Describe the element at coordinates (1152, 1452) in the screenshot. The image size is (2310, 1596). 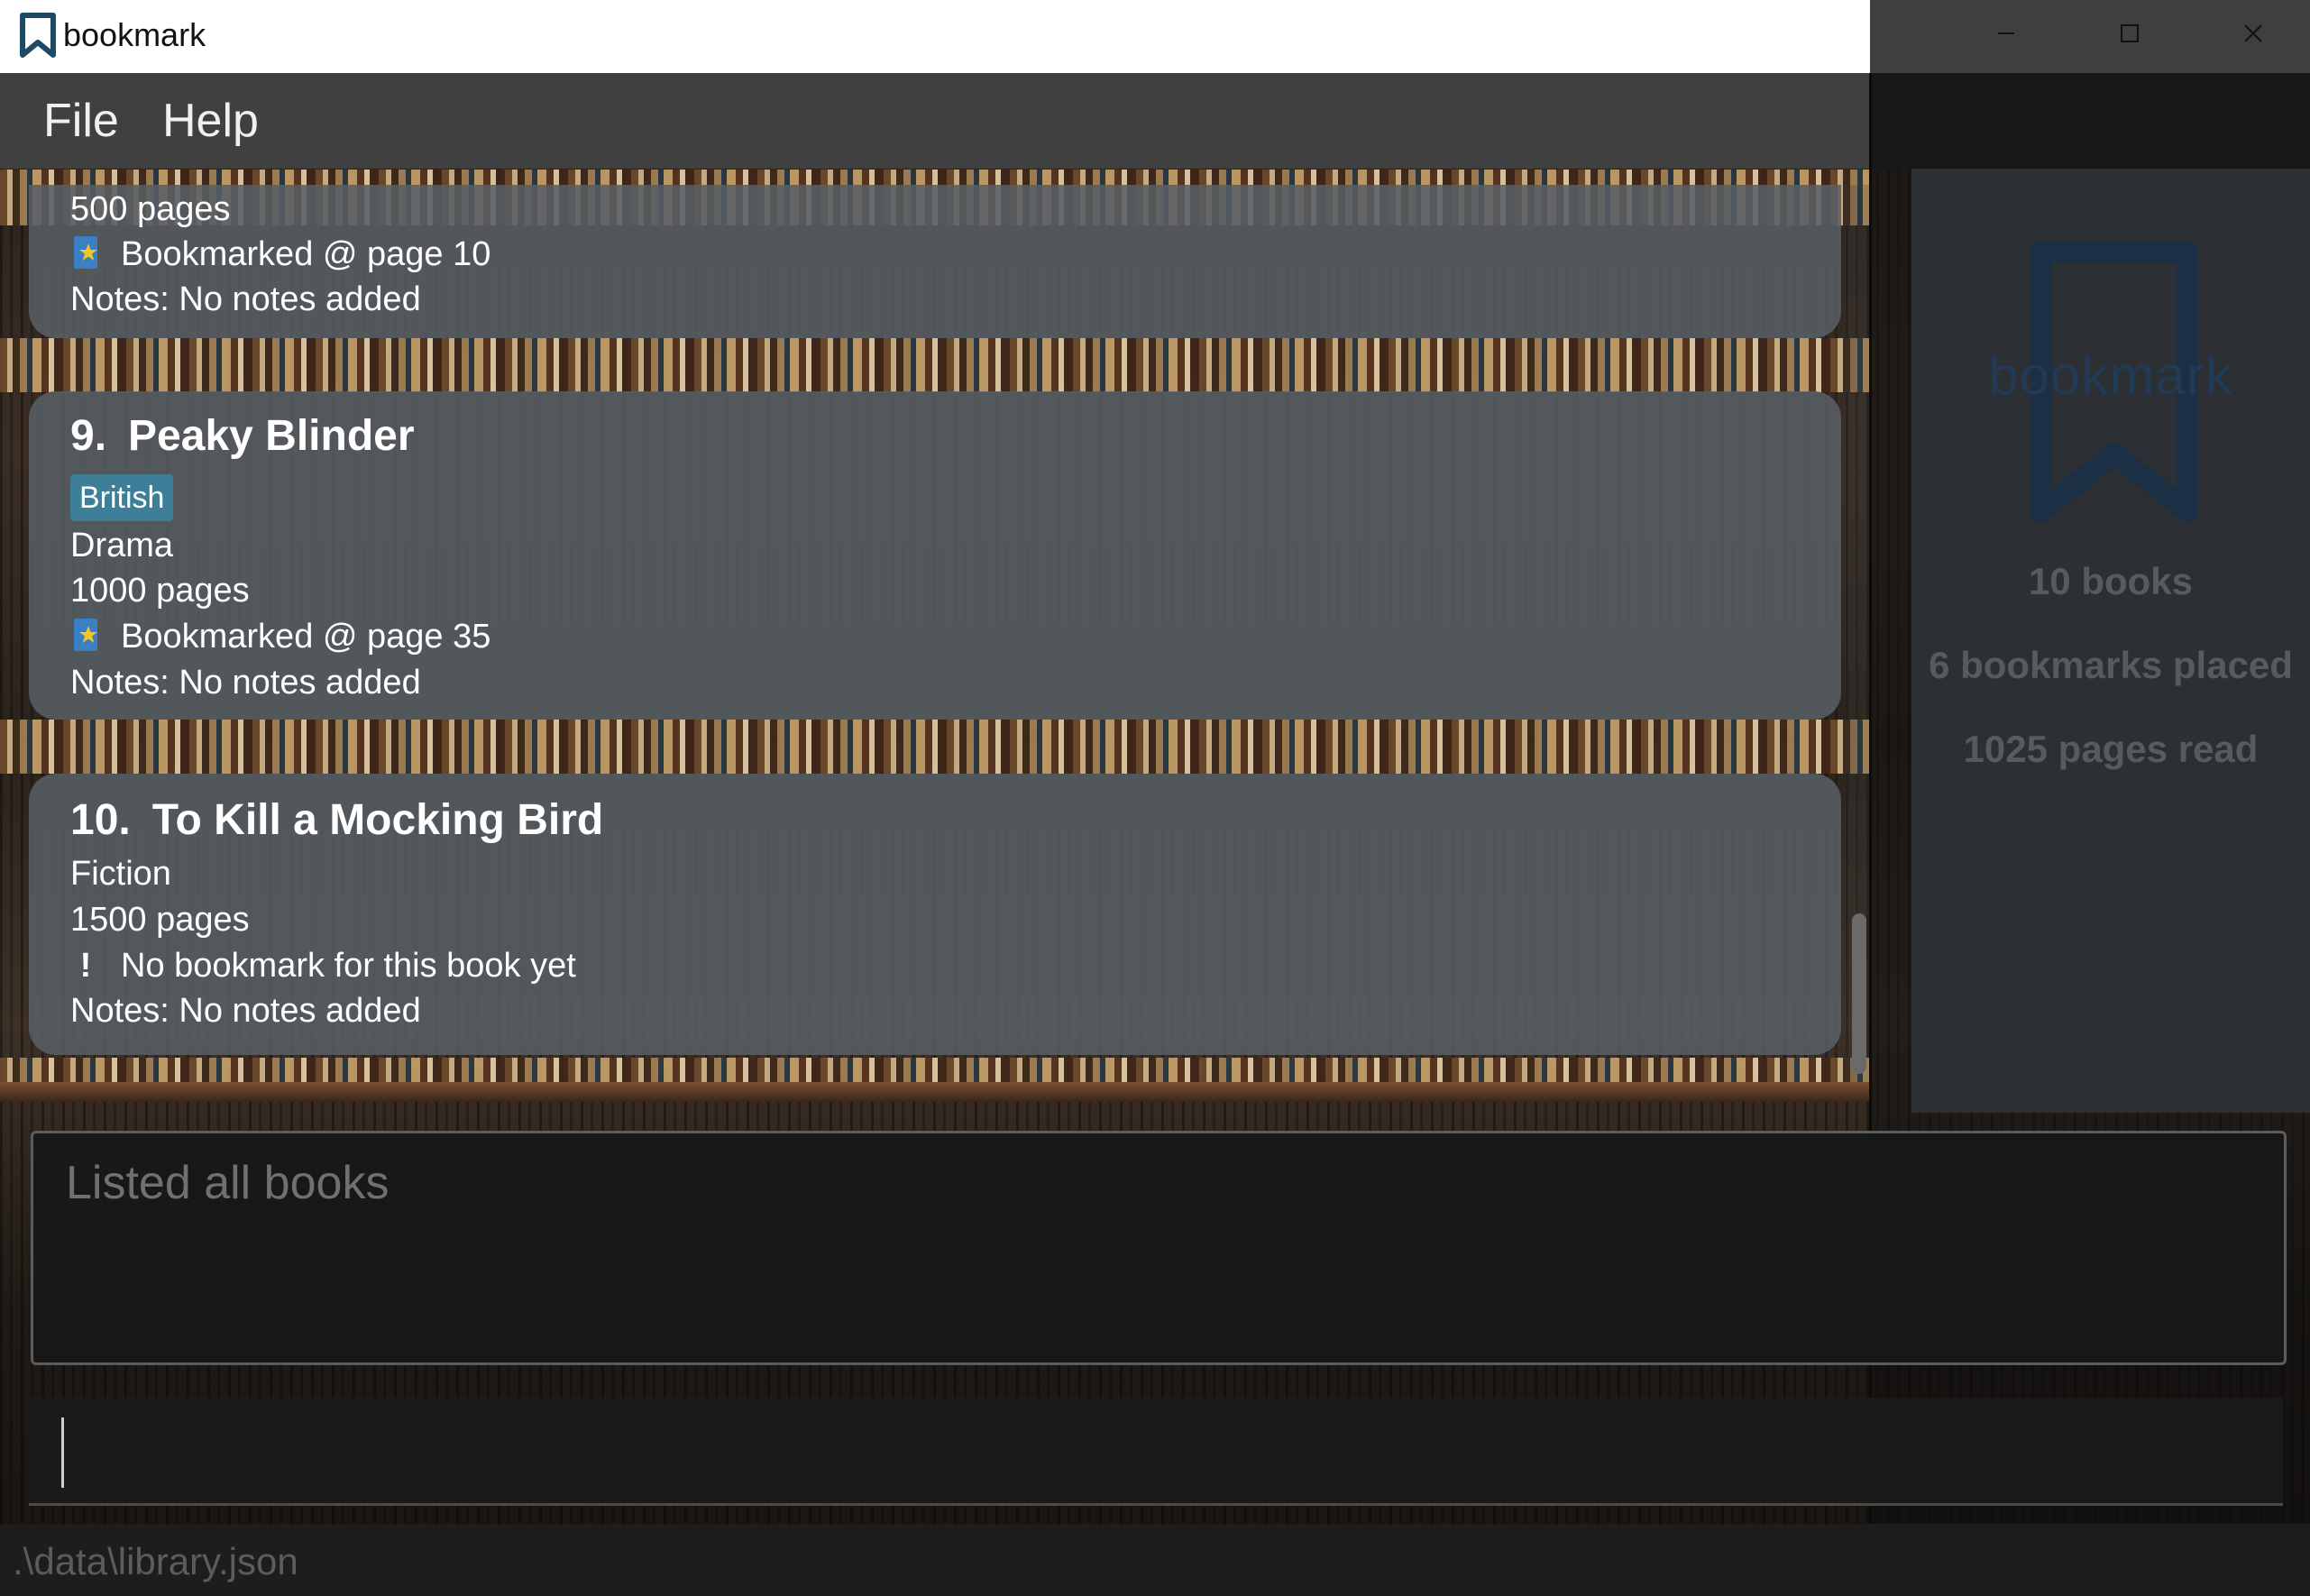
I see `command-input` at that location.